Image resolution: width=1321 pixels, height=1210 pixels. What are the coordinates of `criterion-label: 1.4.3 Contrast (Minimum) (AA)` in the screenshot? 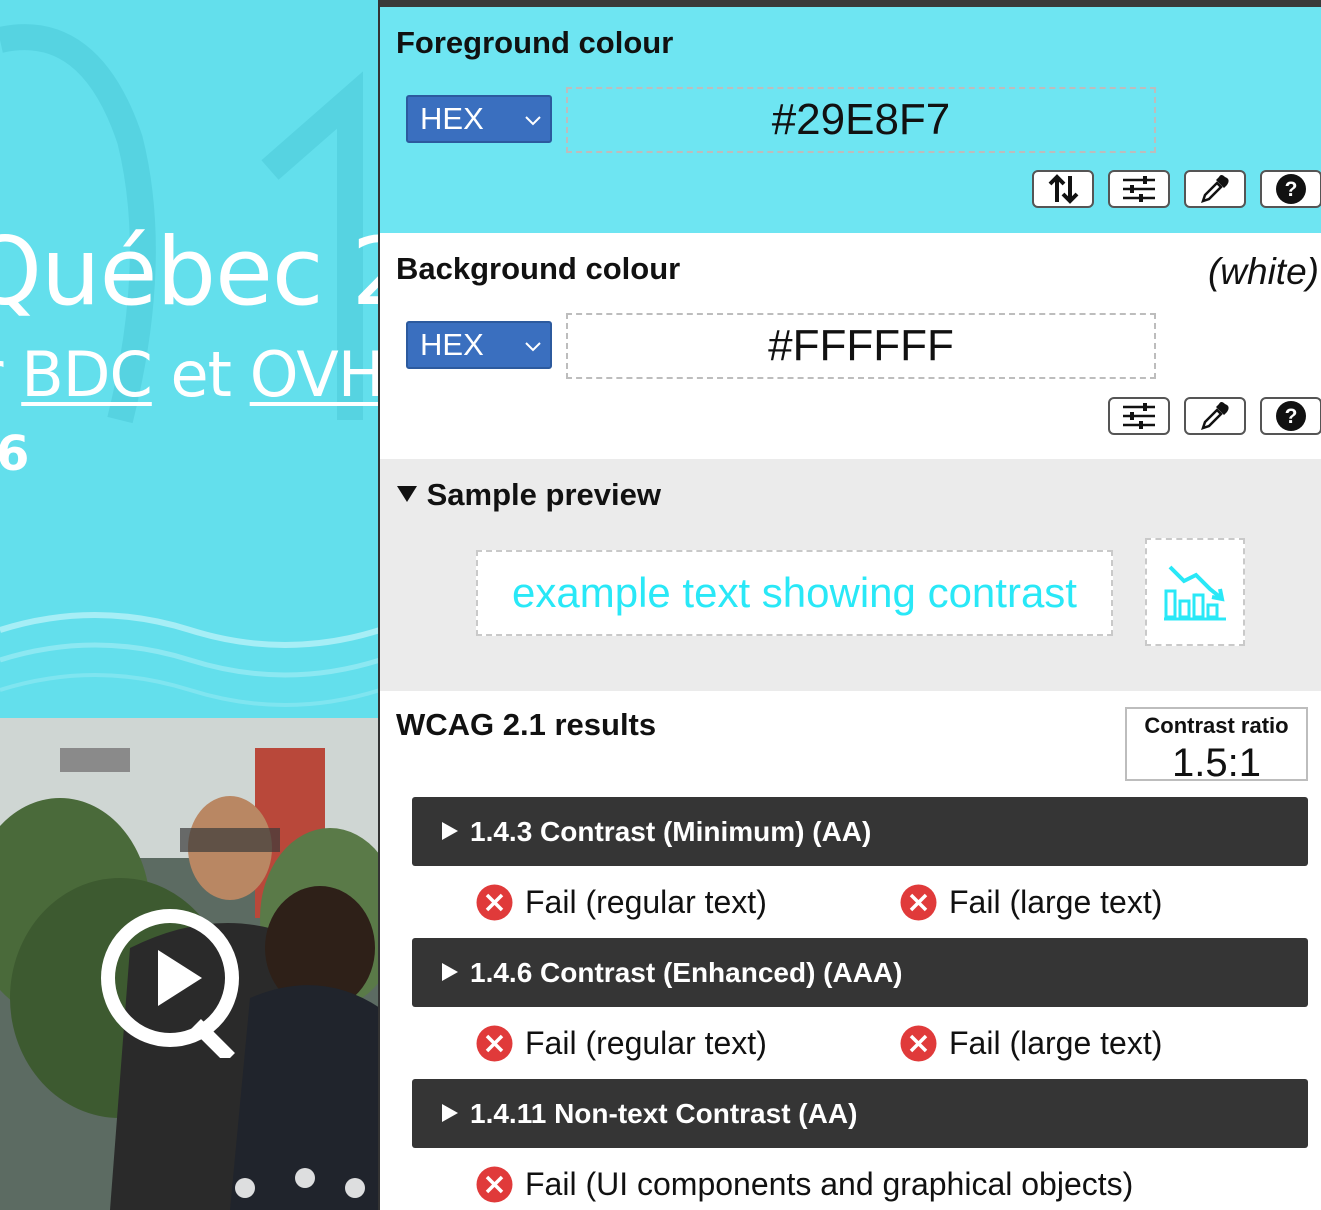 It's located at (671, 831).